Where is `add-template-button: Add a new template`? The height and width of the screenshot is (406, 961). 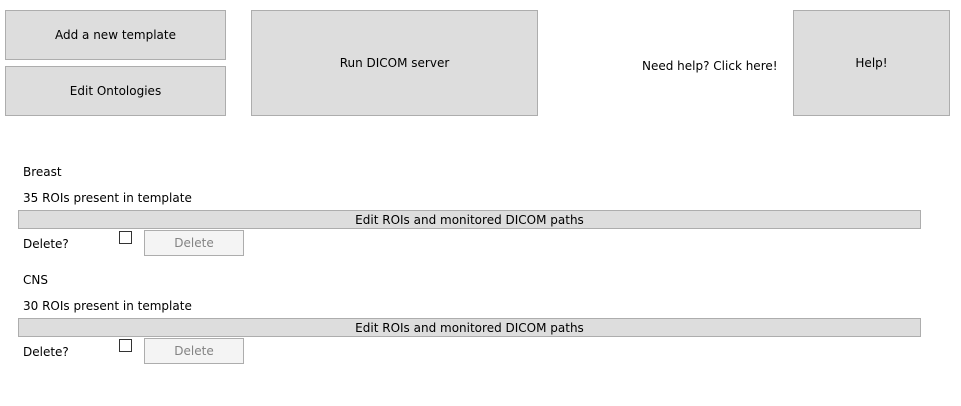 add-template-button: Add a new template is located at coordinates (115, 35).